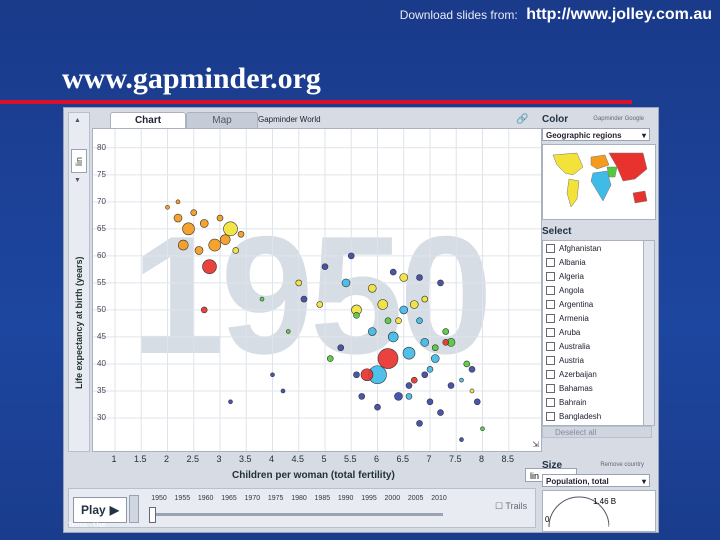  What do you see at coordinates (593, 360) in the screenshot?
I see `country-item: Austria` at bounding box center [593, 360].